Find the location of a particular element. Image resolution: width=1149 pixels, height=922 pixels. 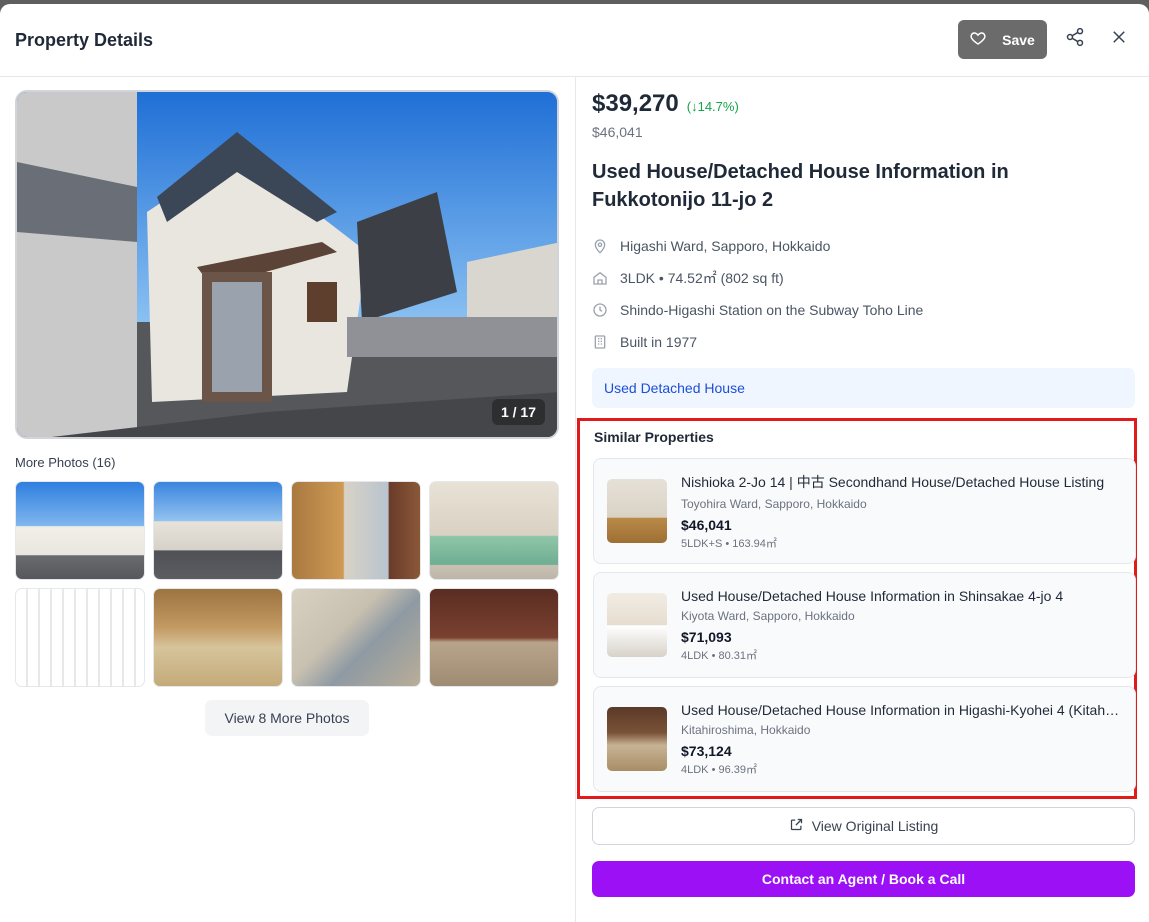

share-icon is located at coordinates (1075, 39).